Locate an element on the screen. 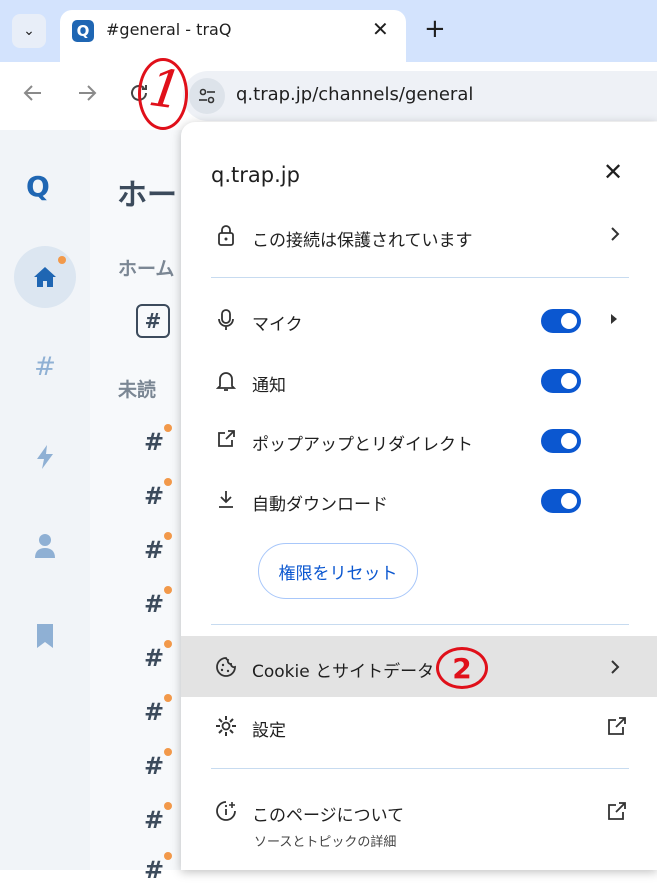 The image size is (657, 884). new-tab-button: + is located at coordinates (435, 29).